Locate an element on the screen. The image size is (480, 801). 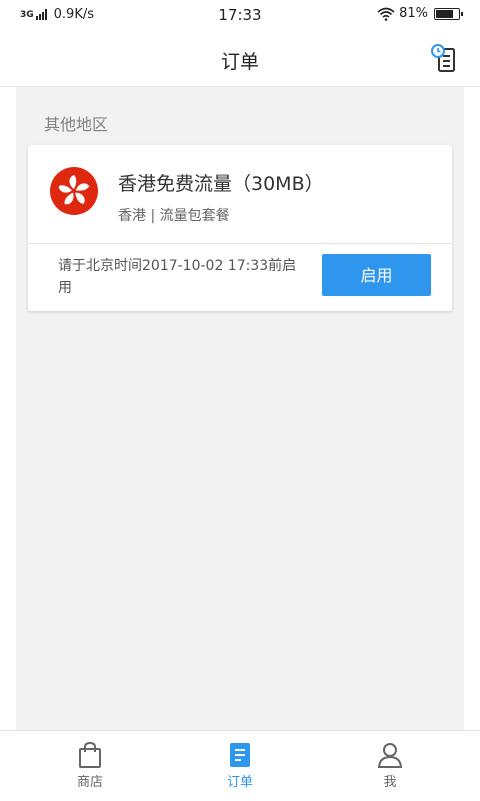
nav-item-store: 商店 is located at coordinates (90, 766).